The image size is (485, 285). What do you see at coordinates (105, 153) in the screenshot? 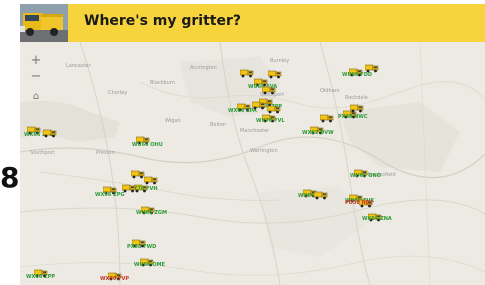
I see `place-label: Preston` at bounding box center [105, 153].